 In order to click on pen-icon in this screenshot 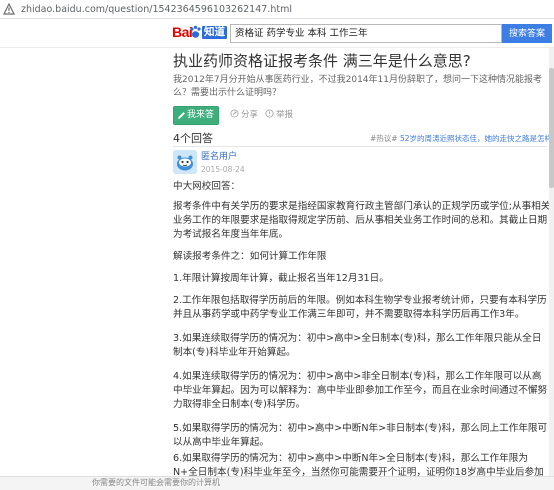, I will do `click(181, 115)`.